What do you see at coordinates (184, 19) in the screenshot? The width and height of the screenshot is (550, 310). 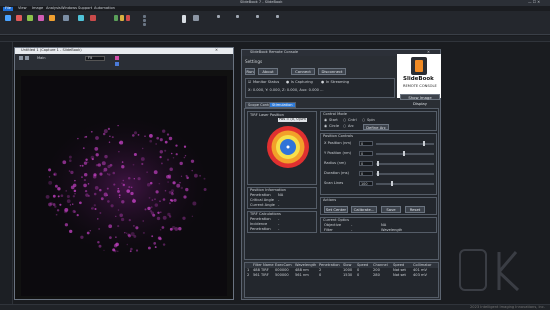 I see `pointer-icon` at bounding box center [184, 19].